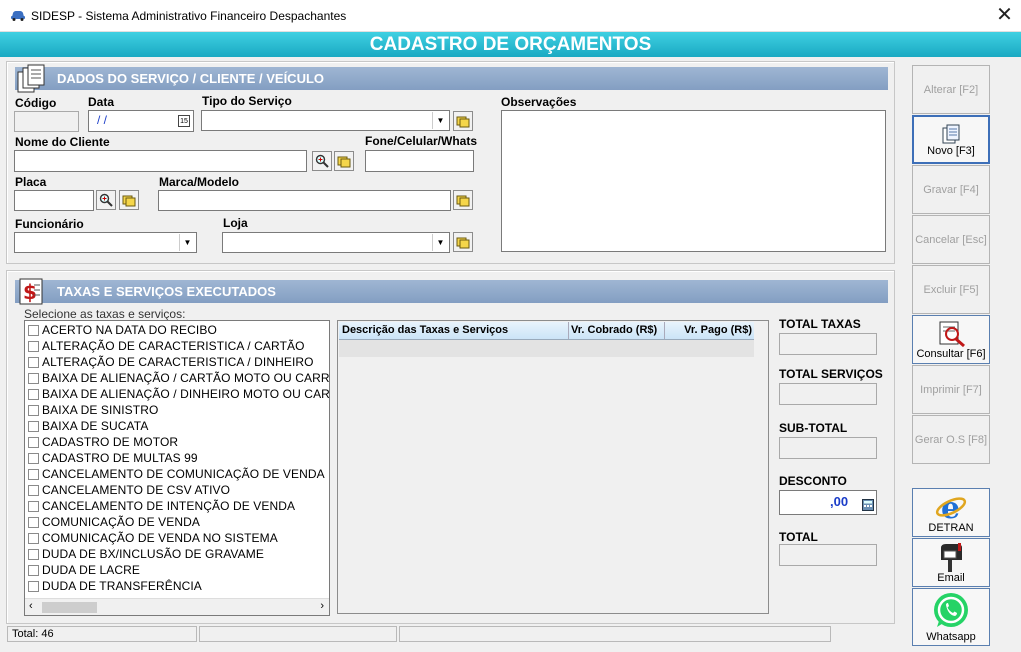  Describe the element at coordinates (304, 200) in the screenshot. I see `marca-modelo-field` at that location.